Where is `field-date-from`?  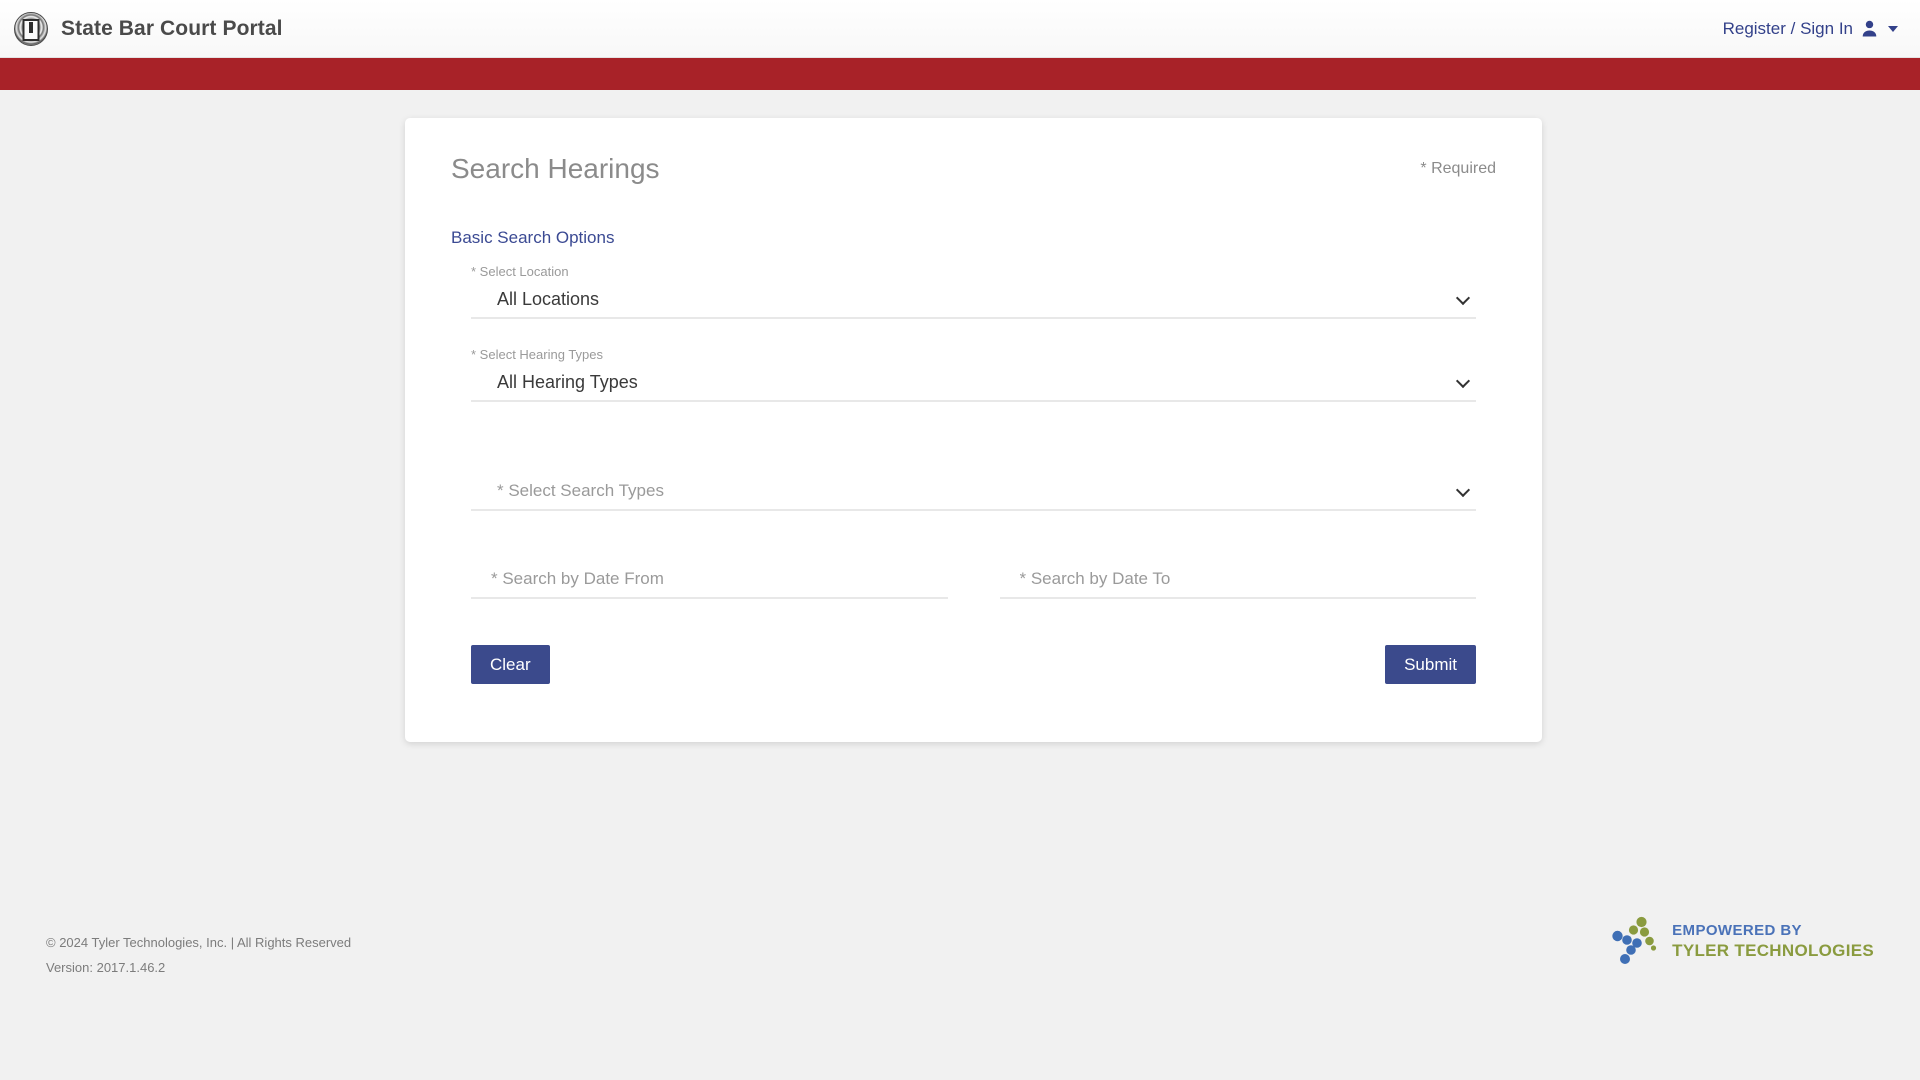 field-date-from is located at coordinates (709, 581).